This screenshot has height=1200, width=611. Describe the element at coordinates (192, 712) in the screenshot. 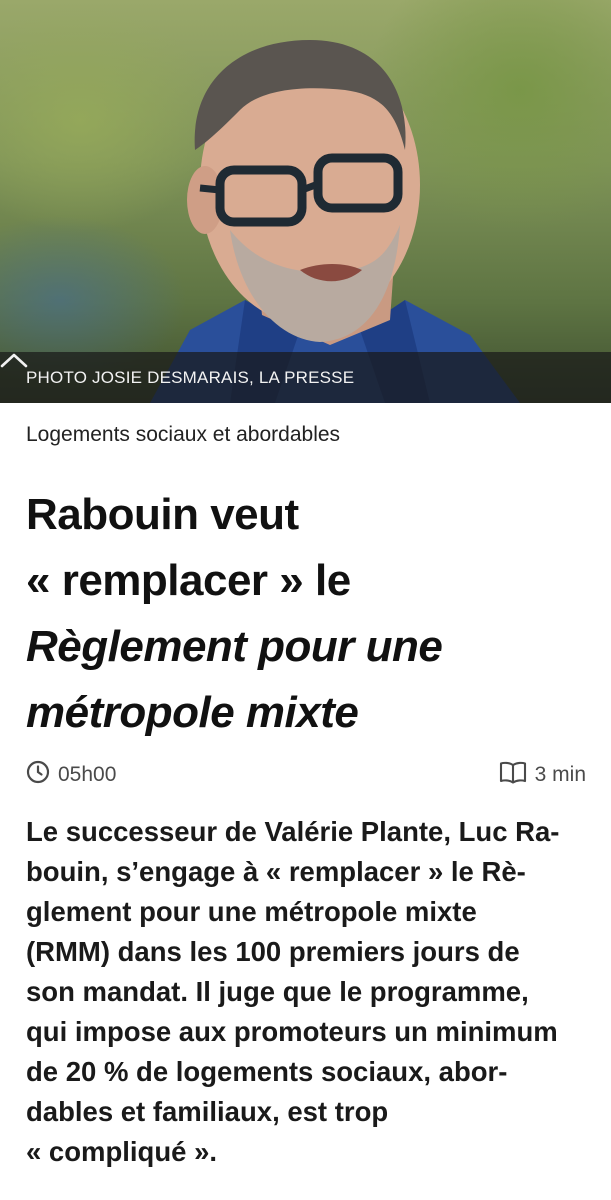

I see `headline-line-4: métropole mixte` at that location.